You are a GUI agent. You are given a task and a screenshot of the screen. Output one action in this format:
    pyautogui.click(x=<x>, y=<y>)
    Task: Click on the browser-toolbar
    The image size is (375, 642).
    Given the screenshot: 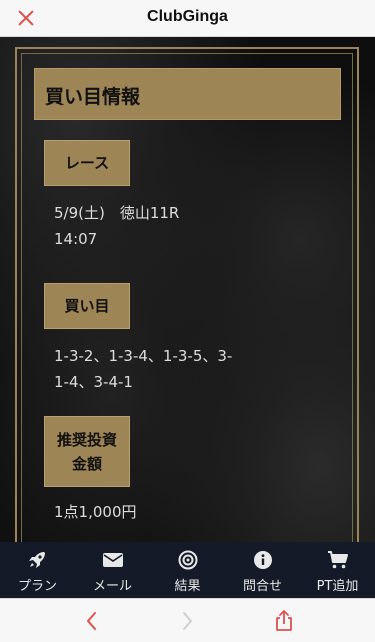 What is the action you would take?
    pyautogui.click(x=187, y=620)
    